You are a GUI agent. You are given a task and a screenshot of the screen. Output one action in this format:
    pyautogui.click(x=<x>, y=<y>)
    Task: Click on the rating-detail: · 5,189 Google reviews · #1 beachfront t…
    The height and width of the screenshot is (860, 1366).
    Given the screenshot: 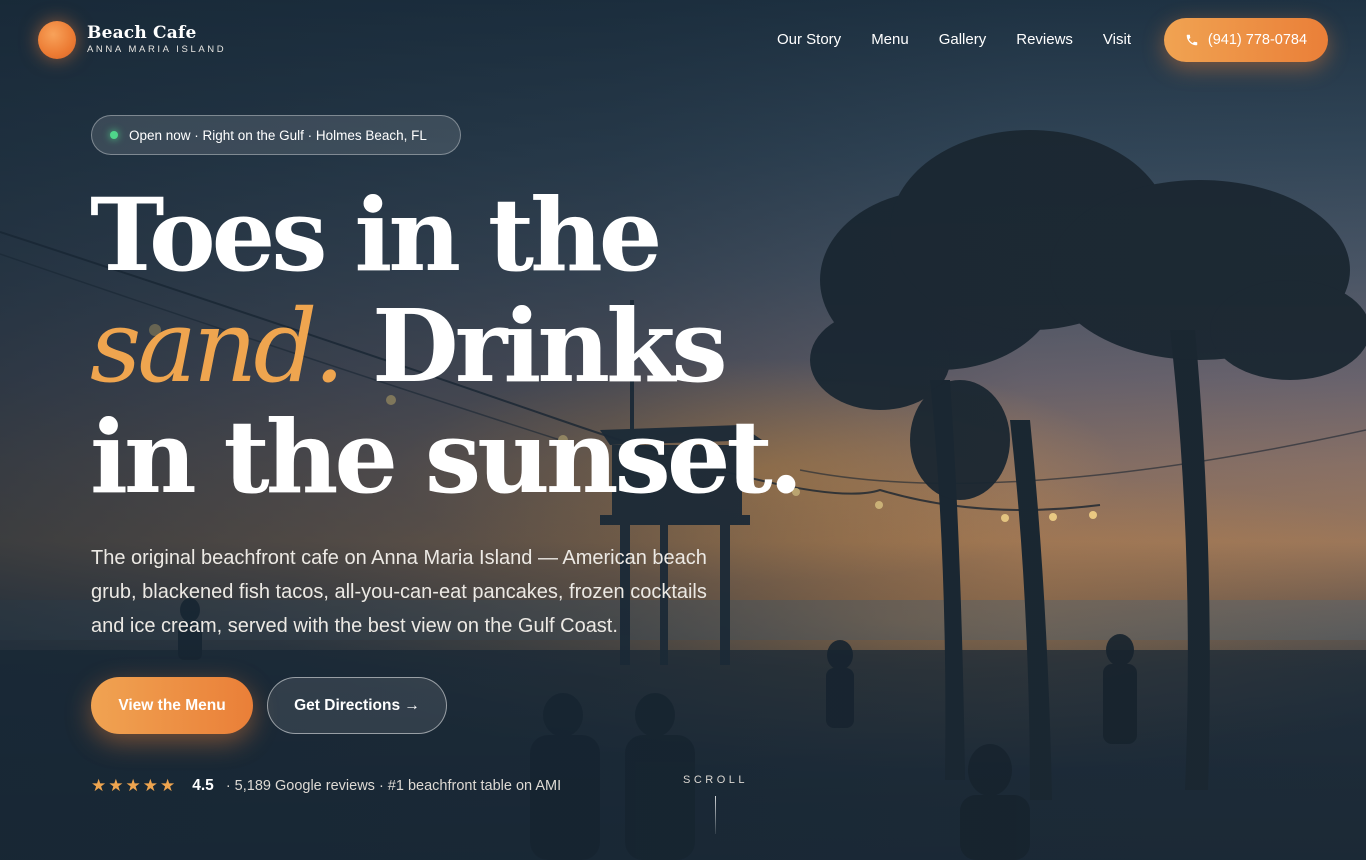 What is the action you would take?
    pyautogui.click(x=393, y=786)
    